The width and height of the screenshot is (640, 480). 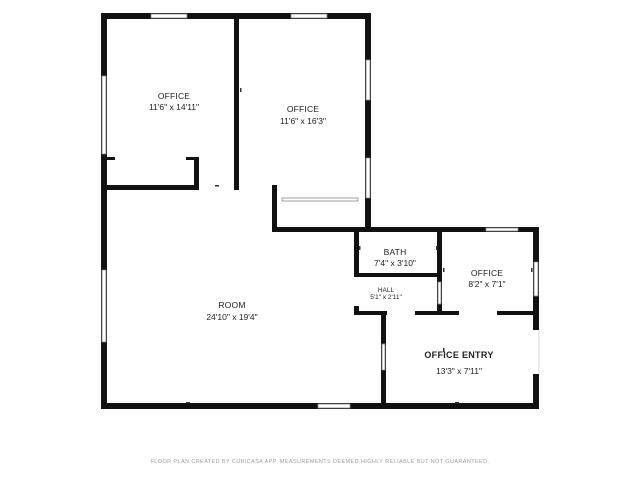 What do you see at coordinates (395, 252) in the screenshot?
I see `room-name-bath: BATH` at bounding box center [395, 252].